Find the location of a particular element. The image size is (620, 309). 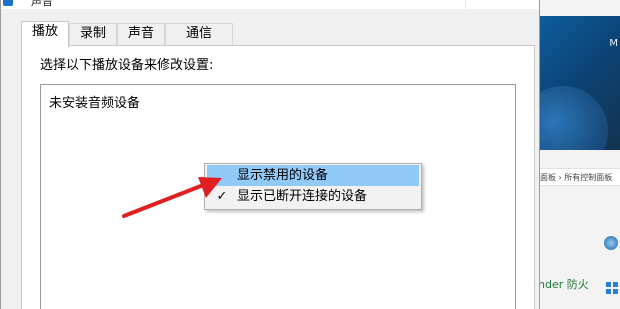

menu-item-show-disabled: 显示禁用的设备 is located at coordinates (313, 175).